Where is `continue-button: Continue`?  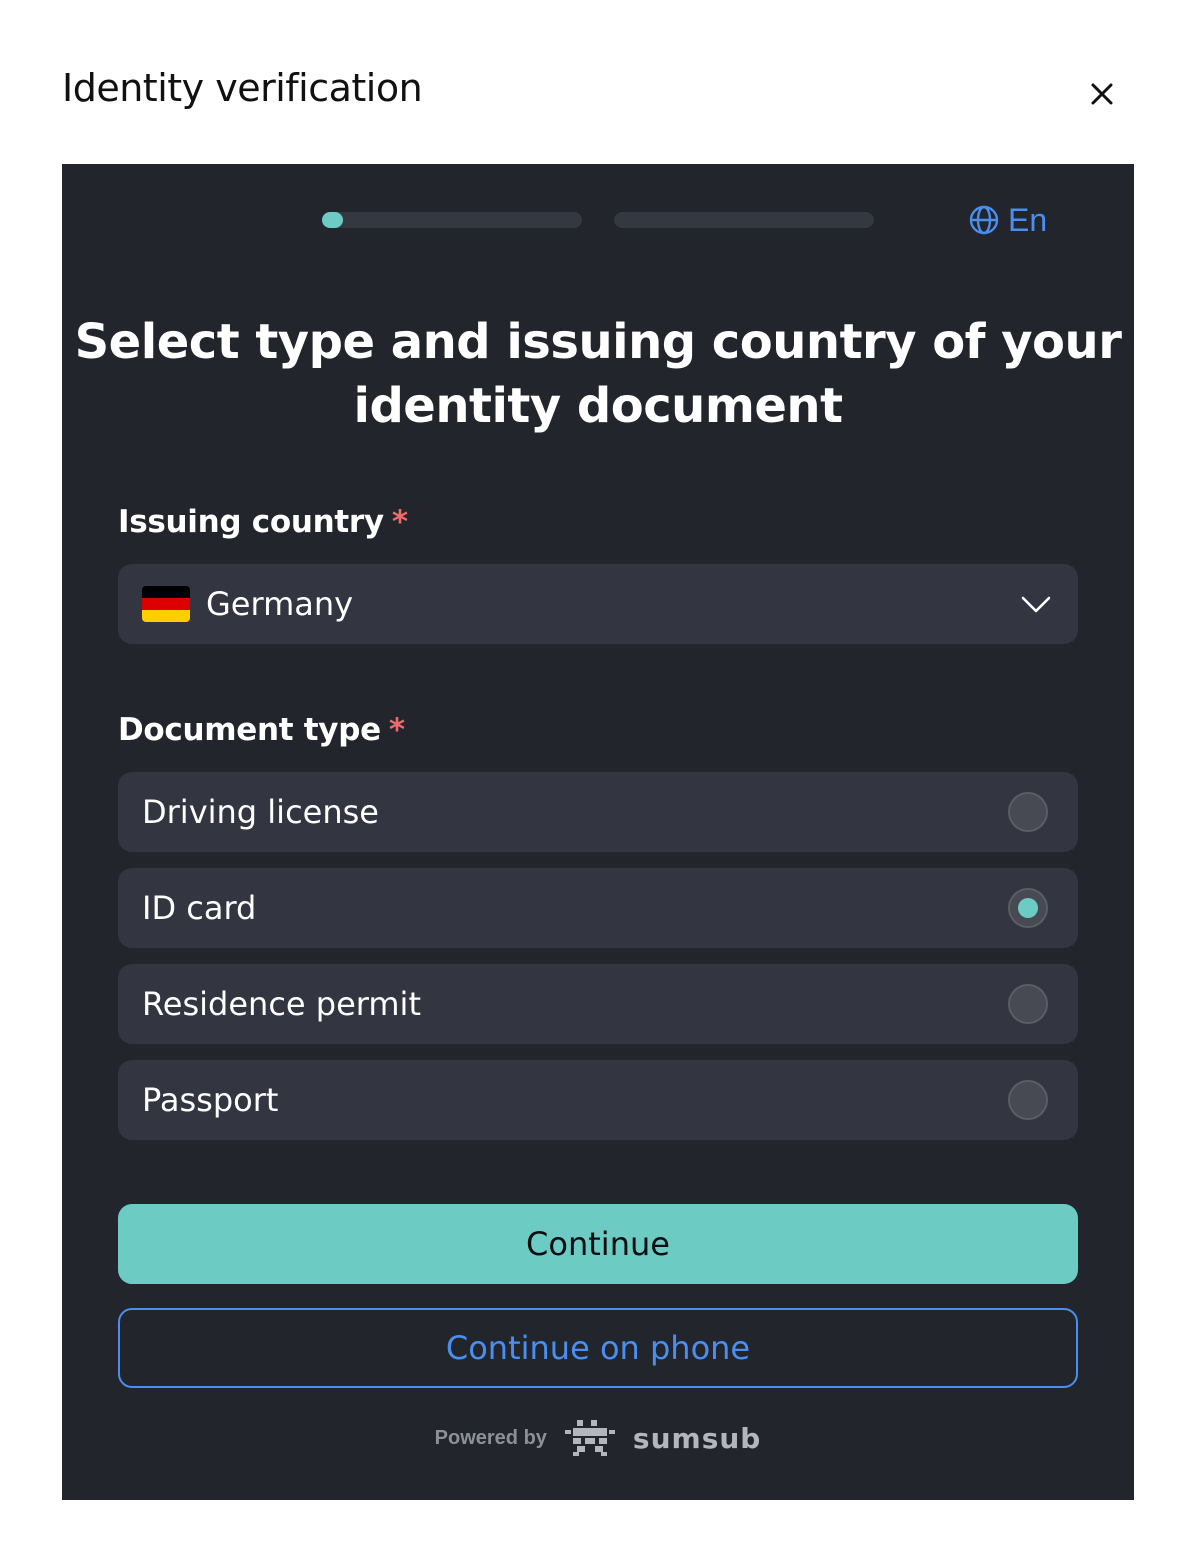 continue-button: Continue is located at coordinates (598, 1244).